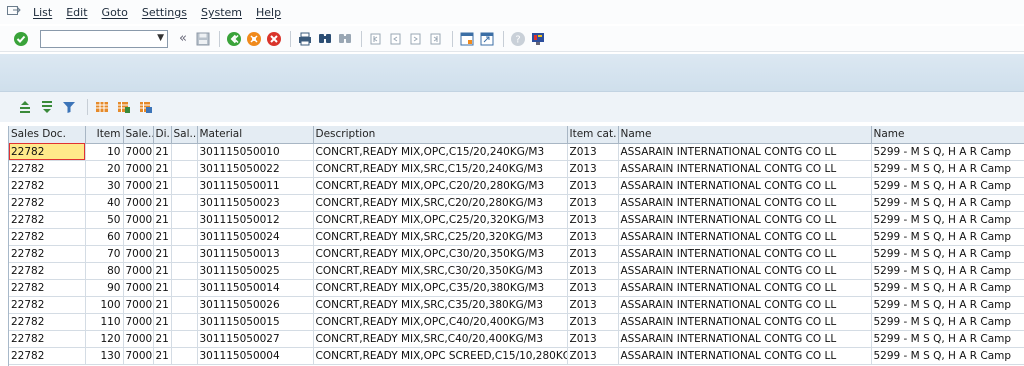 Image resolution: width=1024 pixels, height=366 pixels. Describe the element at coordinates (416, 39) in the screenshot. I see `next-page-icon` at that location.